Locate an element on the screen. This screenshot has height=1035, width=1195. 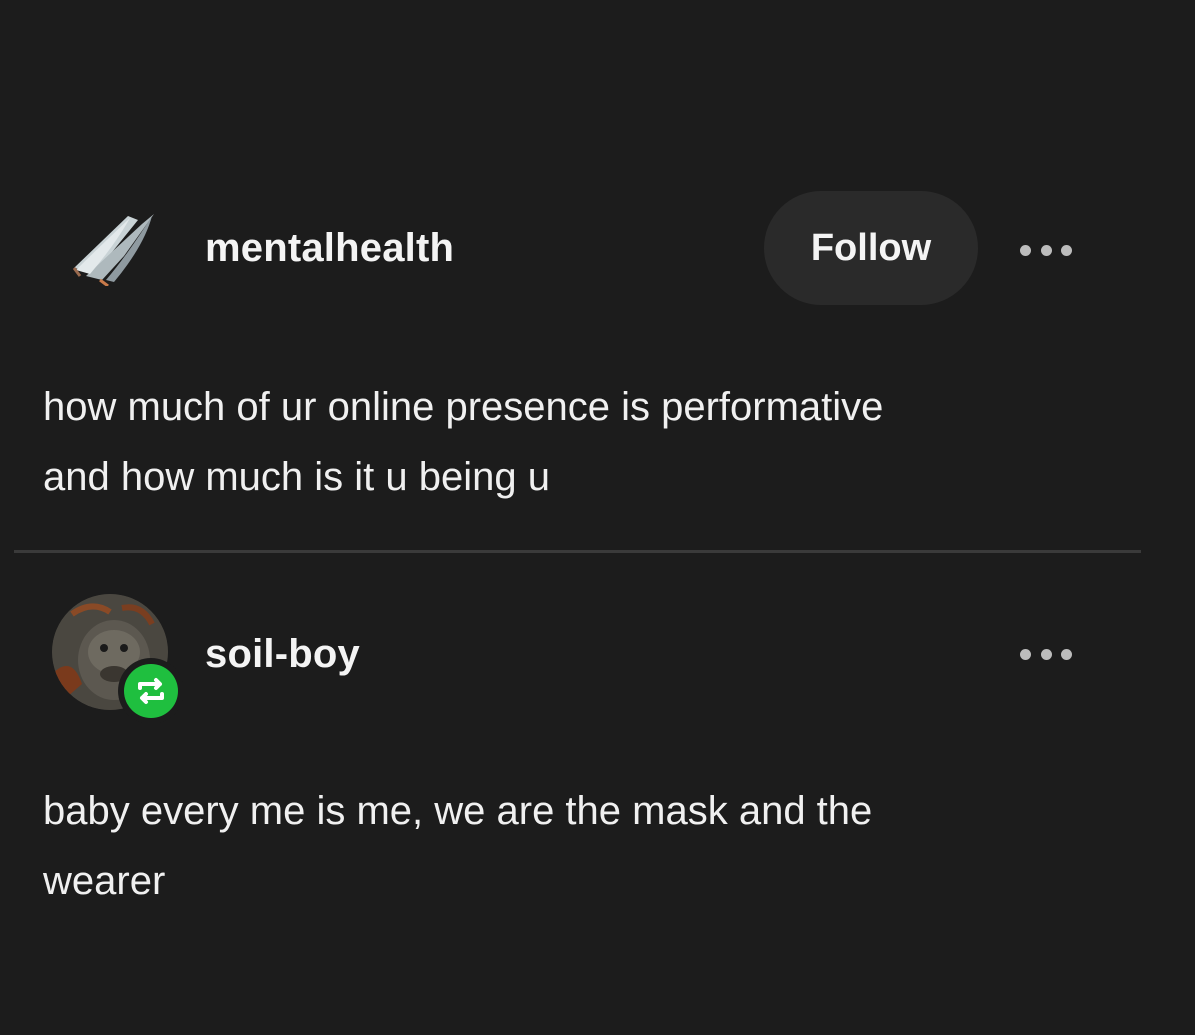
reblog-icon is located at coordinates (151, 691).